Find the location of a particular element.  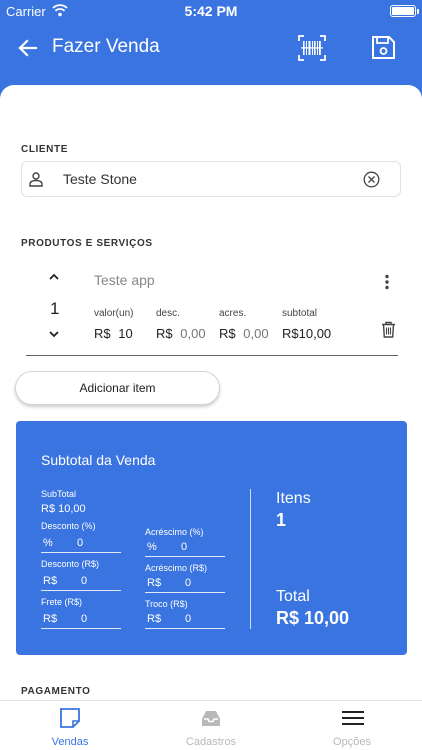

discount-brl-label: Desconto (R$) is located at coordinates (70, 564).